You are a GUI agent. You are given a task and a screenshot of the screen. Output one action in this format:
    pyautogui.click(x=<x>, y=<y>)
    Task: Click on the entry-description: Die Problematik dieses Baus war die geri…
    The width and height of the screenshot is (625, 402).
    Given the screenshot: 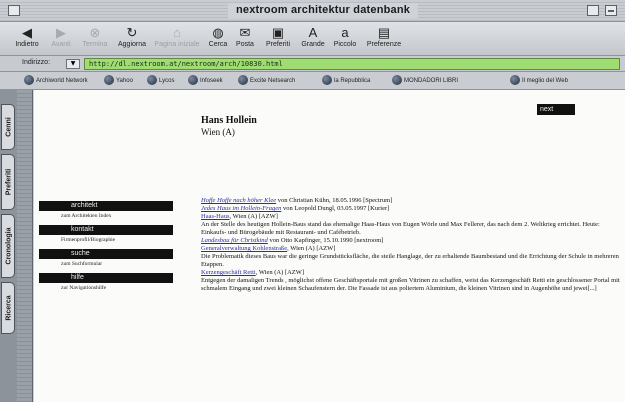 What is the action you would take?
    pyautogui.click(x=410, y=260)
    